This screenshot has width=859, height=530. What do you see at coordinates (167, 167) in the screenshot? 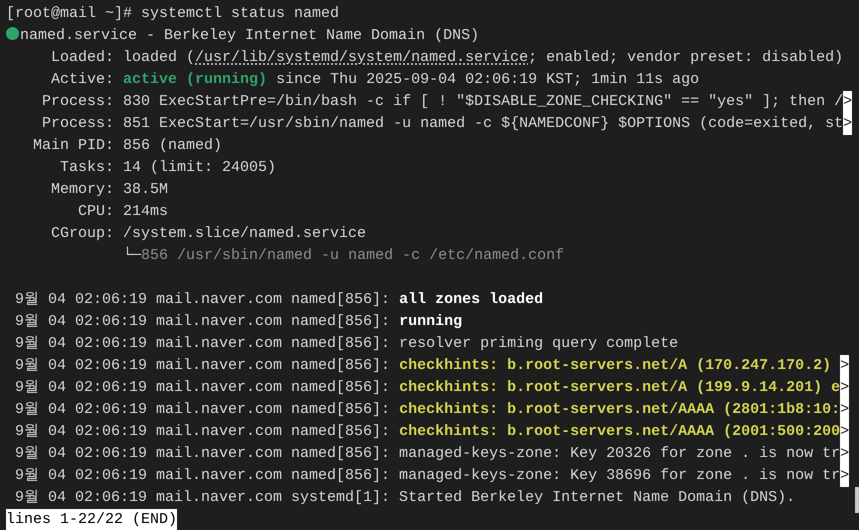
I see `terminal-line: Tasks: 14 (limit: 24005)` at bounding box center [167, 167].